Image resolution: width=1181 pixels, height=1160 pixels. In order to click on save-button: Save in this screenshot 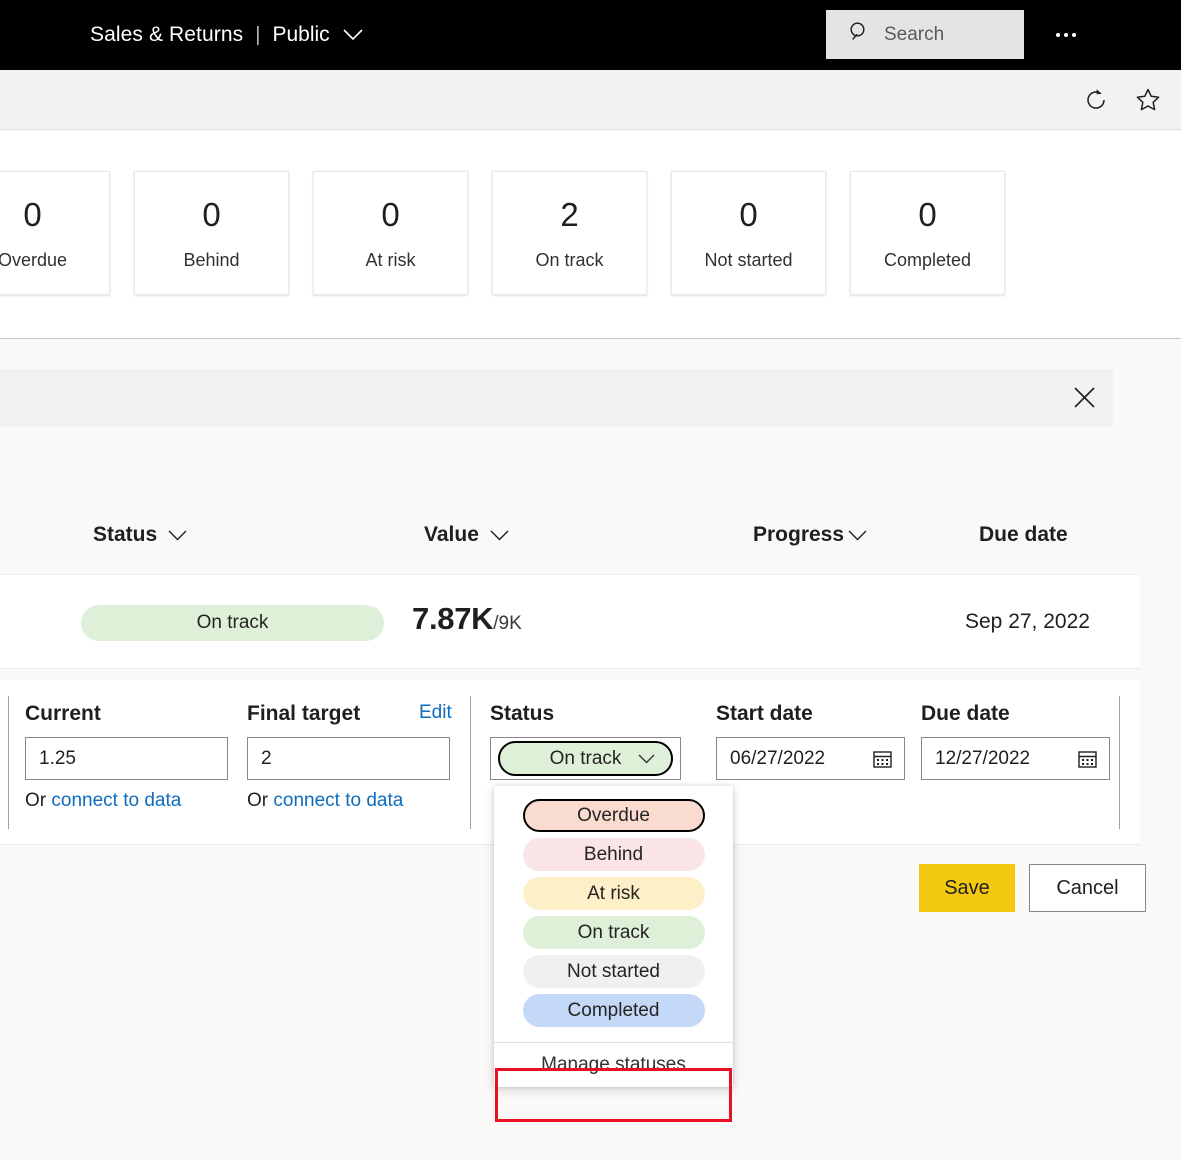, I will do `click(967, 888)`.